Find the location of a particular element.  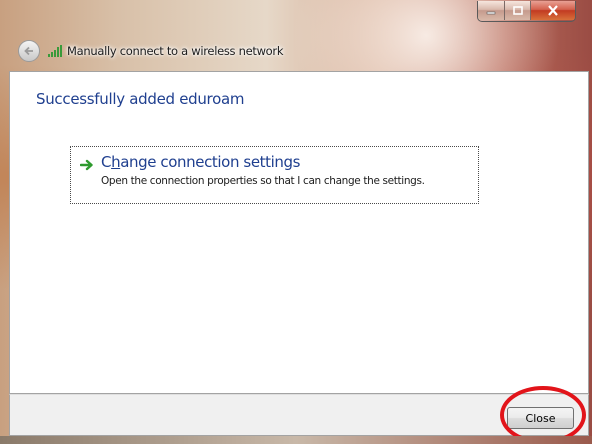

option-title-rest: ange connection settings is located at coordinates (210, 162).